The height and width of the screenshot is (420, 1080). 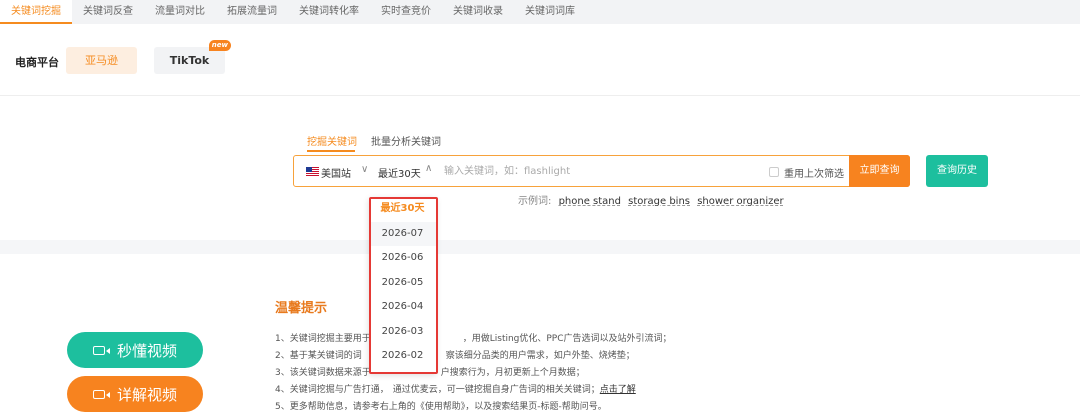 I want to click on example-word: shower organizer, so click(x=740, y=201).